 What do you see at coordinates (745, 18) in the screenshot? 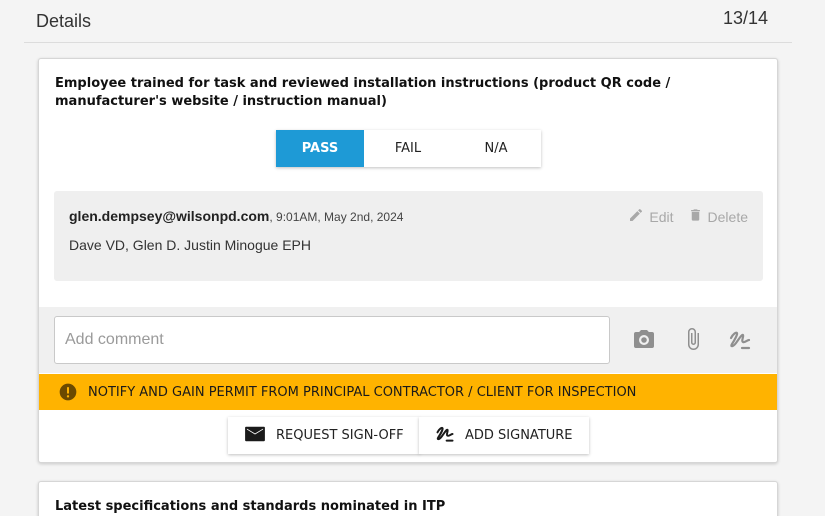
I see `item-counter: 13/14` at bounding box center [745, 18].